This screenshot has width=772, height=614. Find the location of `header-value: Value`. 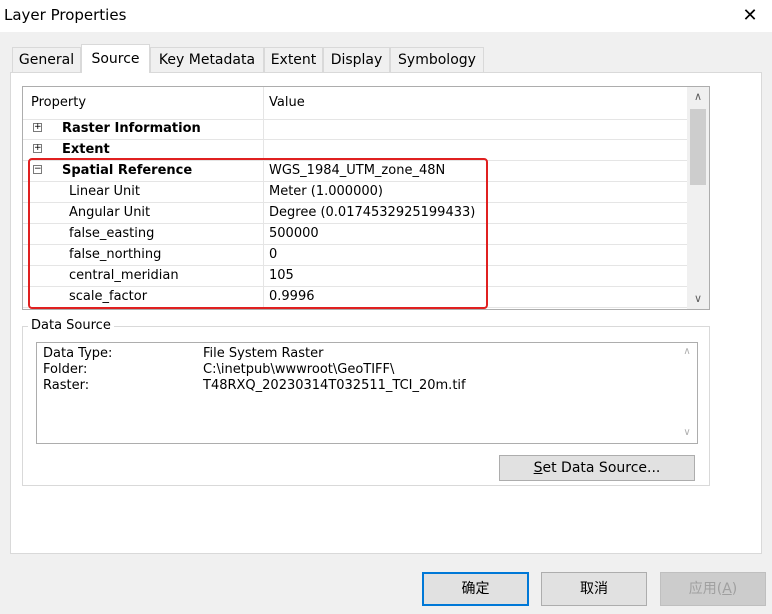

header-value: Value is located at coordinates (287, 102).